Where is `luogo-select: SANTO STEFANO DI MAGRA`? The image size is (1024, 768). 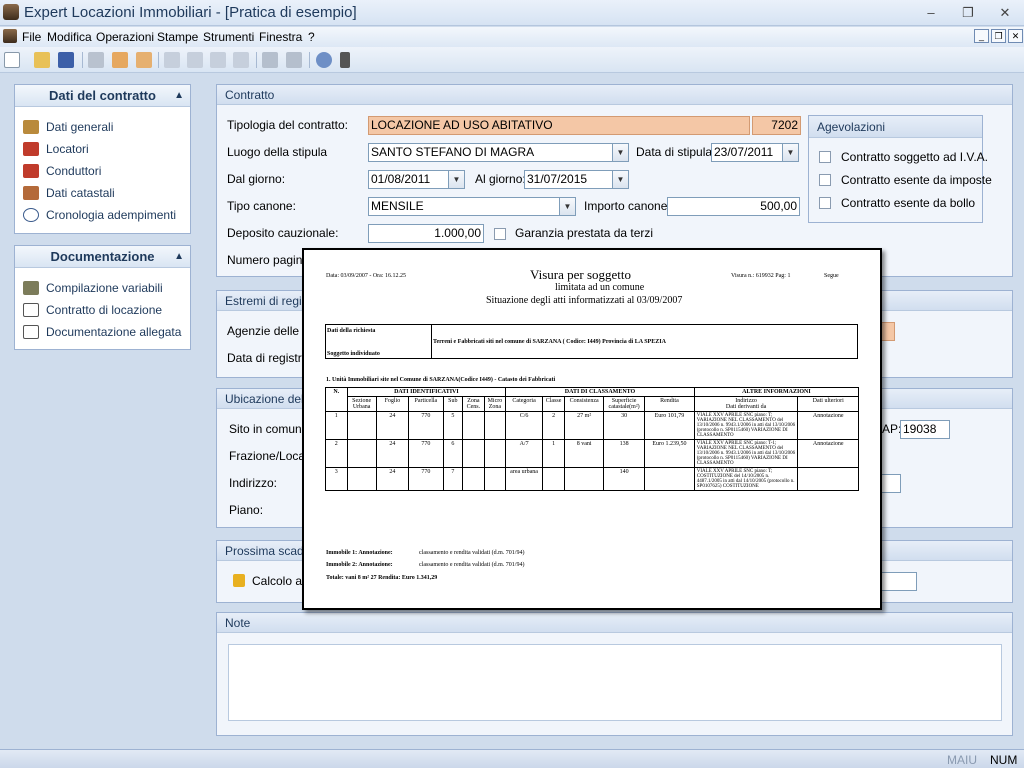 luogo-select: SANTO STEFANO DI MAGRA is located at coordinates (490, 152).